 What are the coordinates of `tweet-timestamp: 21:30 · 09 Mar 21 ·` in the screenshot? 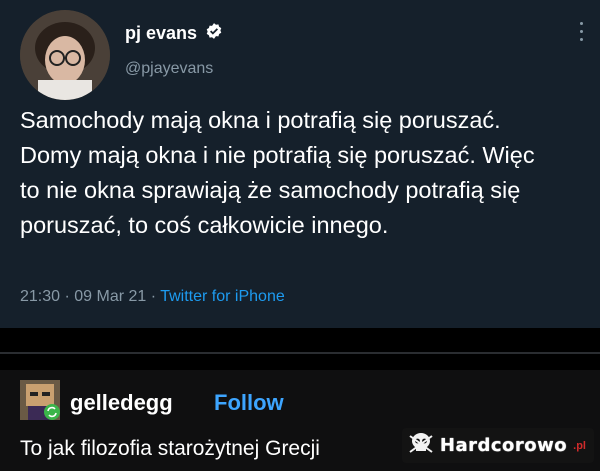 It's located at (90, 296).